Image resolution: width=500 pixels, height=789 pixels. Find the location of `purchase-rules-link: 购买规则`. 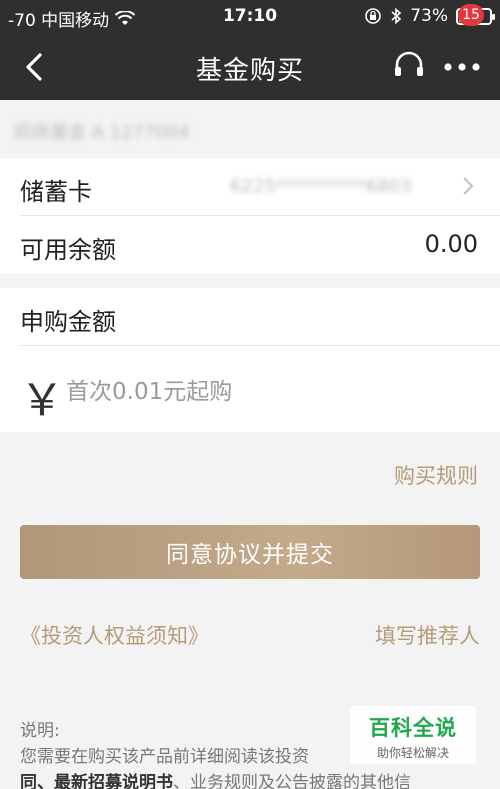

purchase-rules-link: 购买规则 is located at coordinates (436, 475).